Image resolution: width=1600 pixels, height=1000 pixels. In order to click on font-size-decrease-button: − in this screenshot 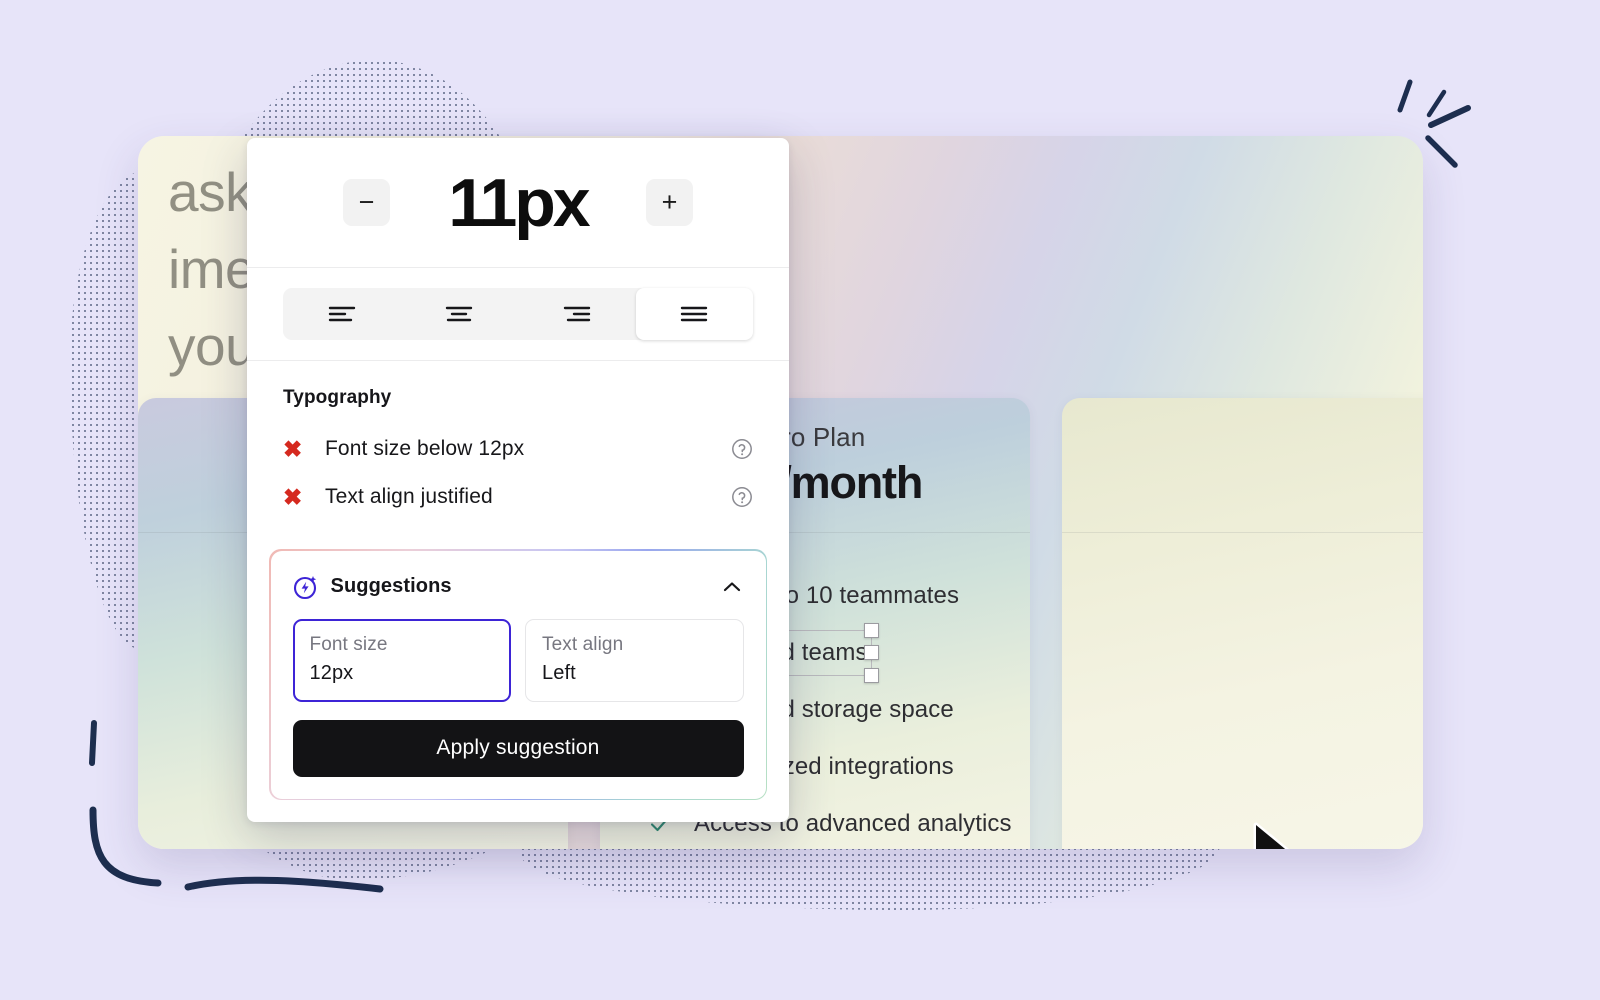, I will do `click(366, 202)`.